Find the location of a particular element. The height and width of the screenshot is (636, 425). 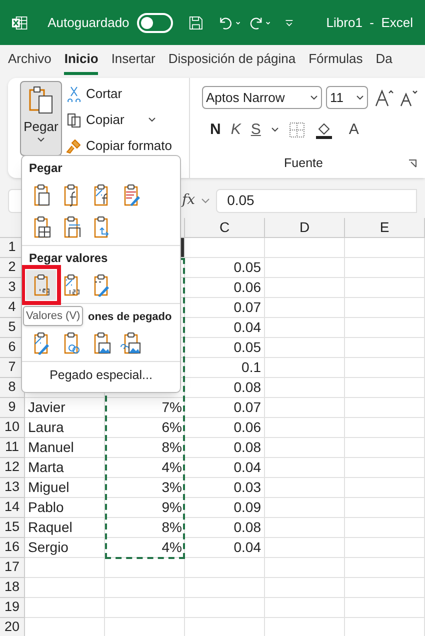

brush-icon is located at coordinates (74, 146).